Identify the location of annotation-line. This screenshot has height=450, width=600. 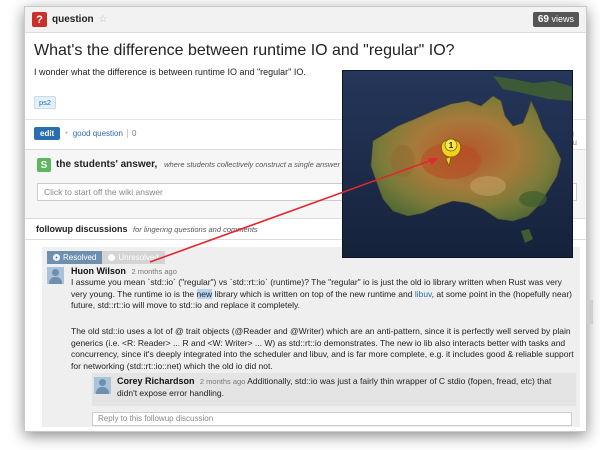
(291, 211).